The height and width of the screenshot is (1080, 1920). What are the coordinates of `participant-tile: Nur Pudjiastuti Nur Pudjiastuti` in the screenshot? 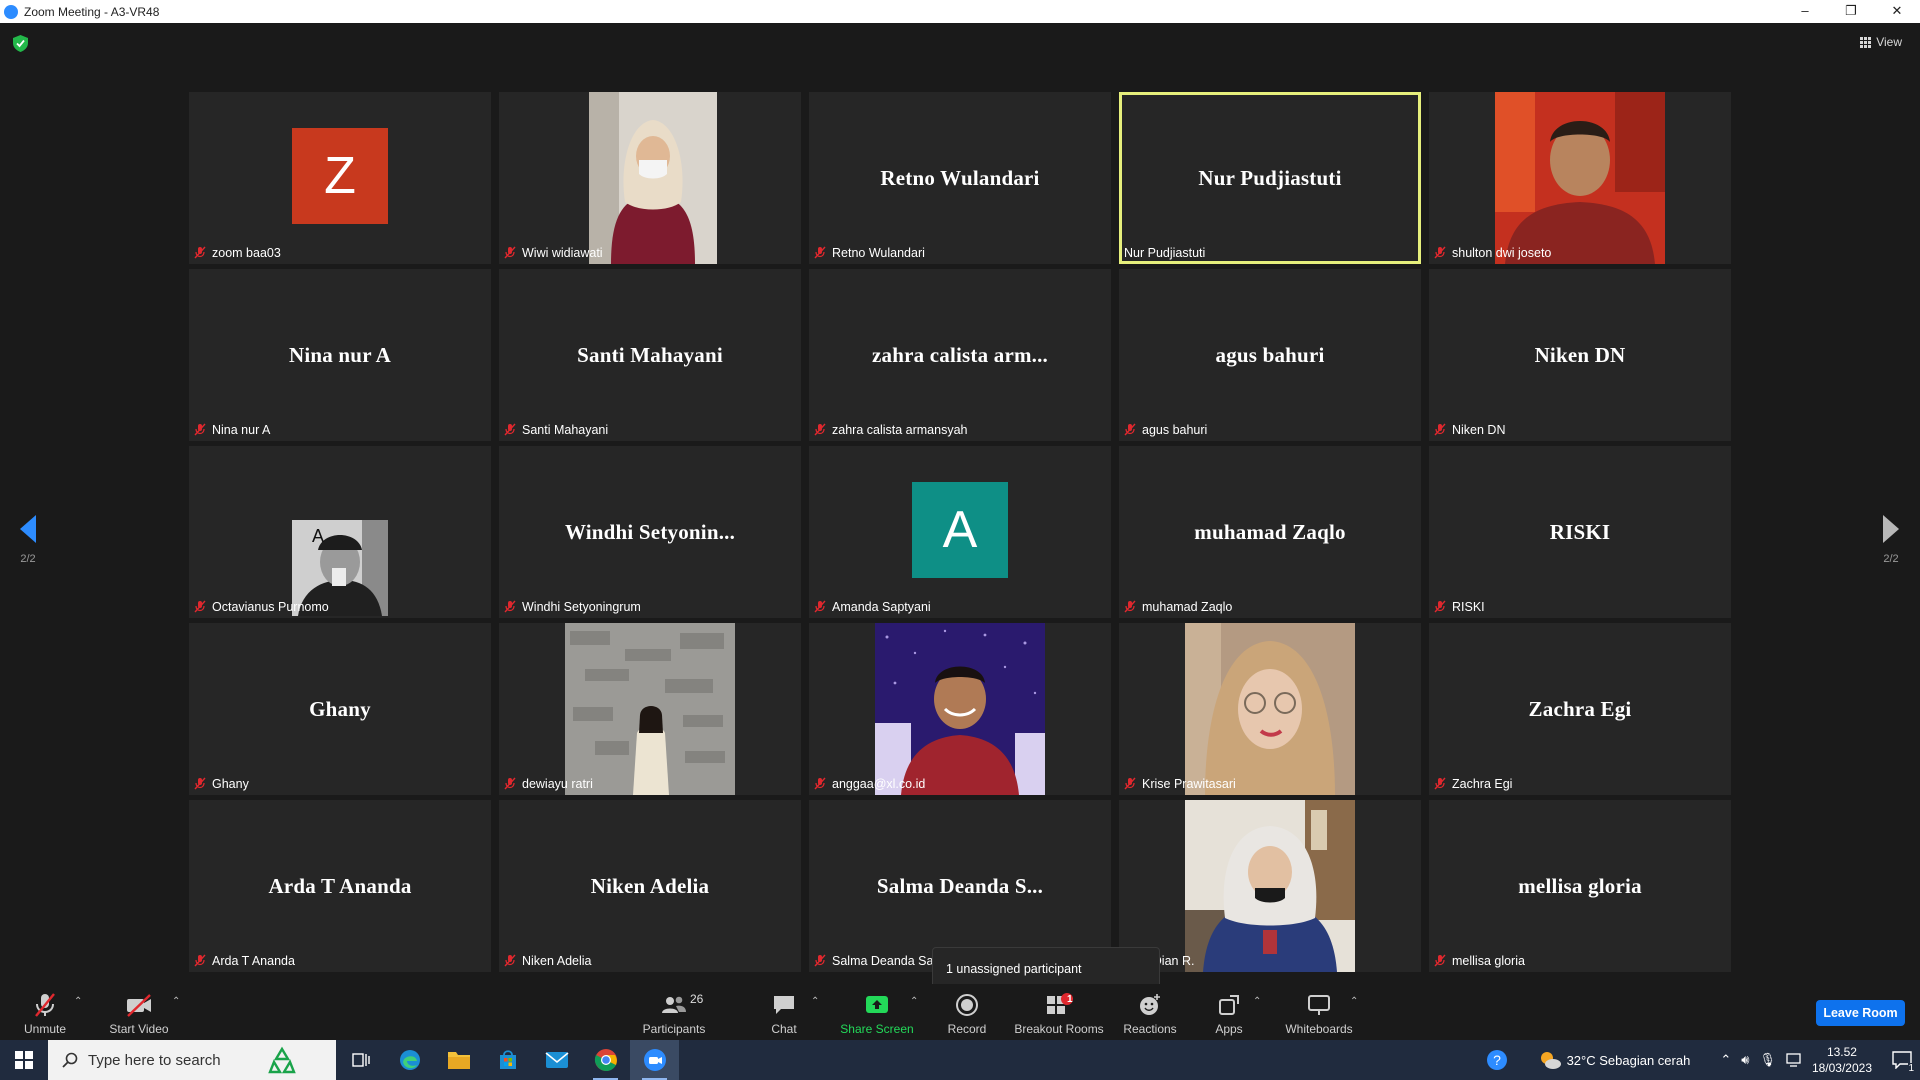 It's located at (1270, 178).